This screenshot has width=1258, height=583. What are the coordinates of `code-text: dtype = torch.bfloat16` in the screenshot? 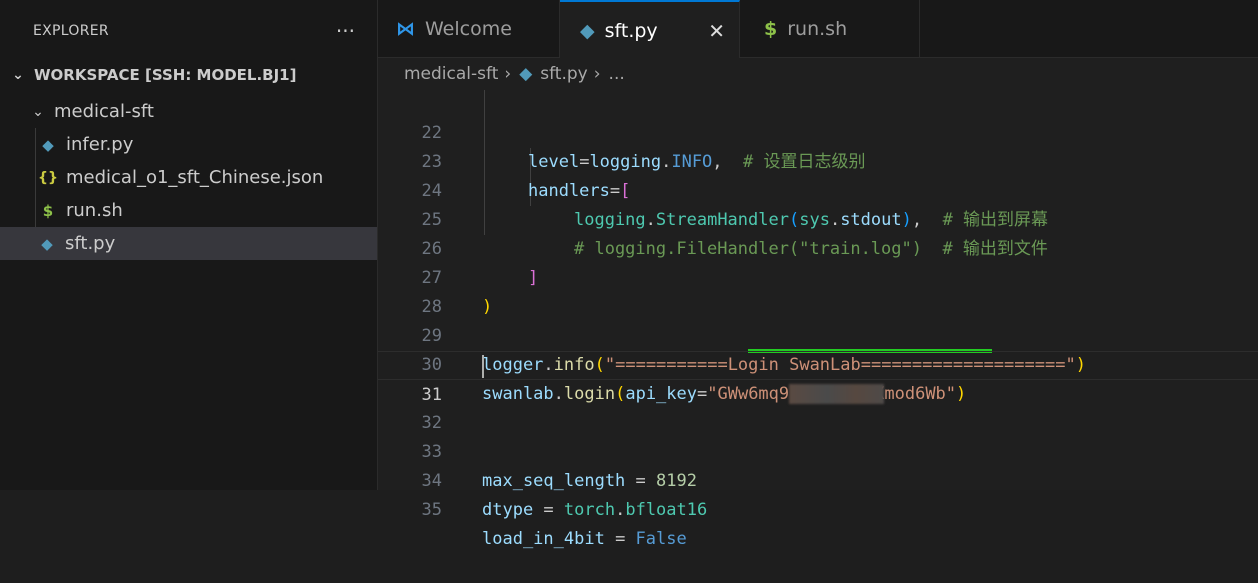 It's located at (595, 510).